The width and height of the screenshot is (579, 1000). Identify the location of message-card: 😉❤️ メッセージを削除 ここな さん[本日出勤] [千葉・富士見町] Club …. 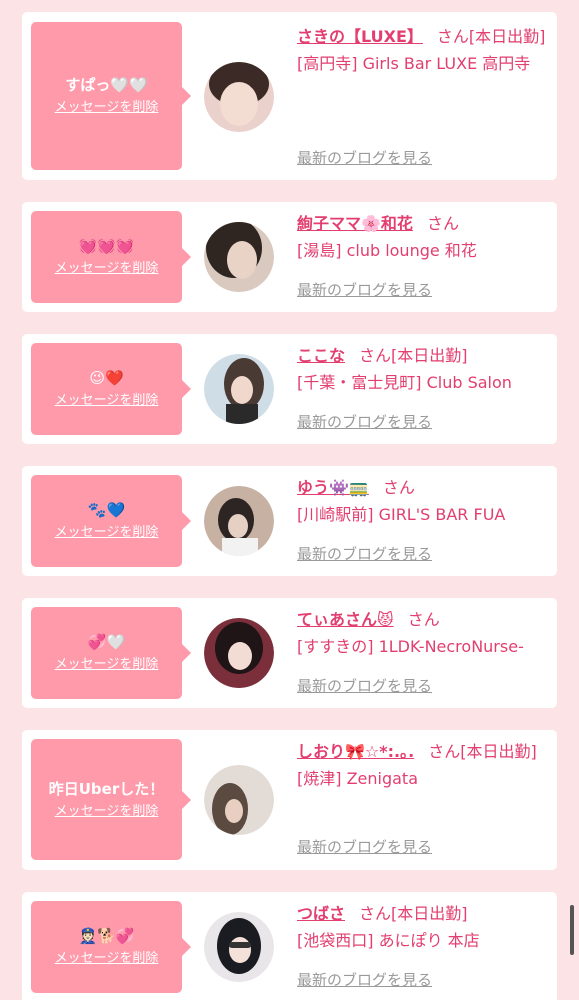
(289, 389).